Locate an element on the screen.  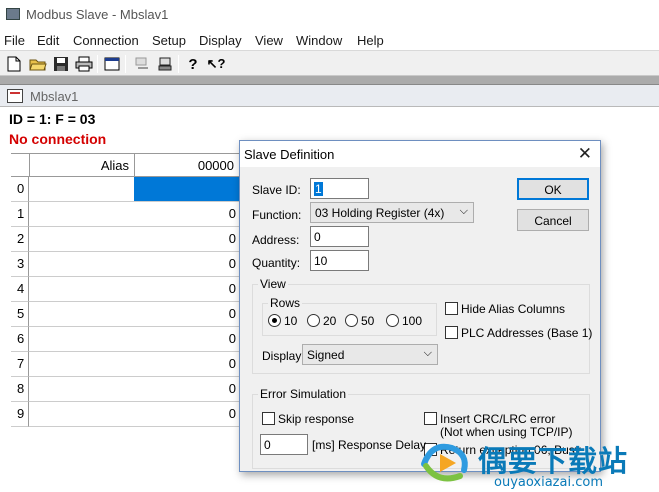
ok-button: OK is located at coordinates (553, 189).